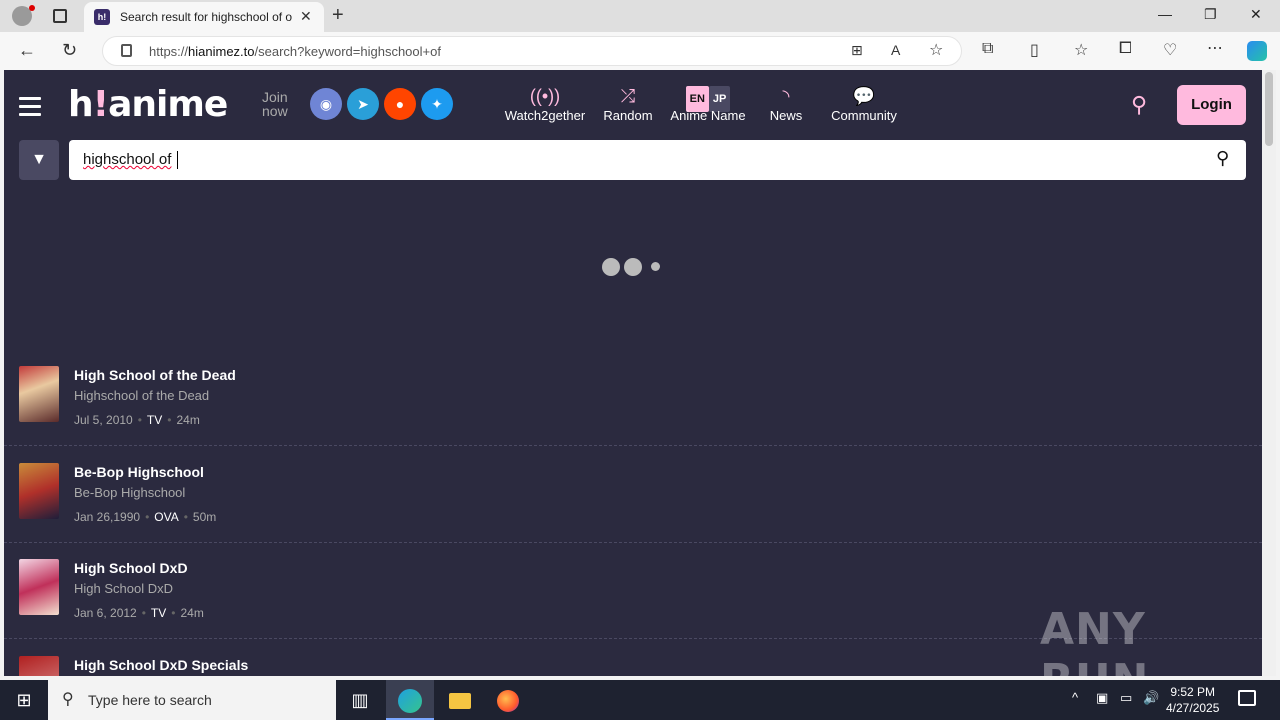 This screenshot has width=1280, height=720. What do you see at coordinates (139, 613) in the screenshot?
I see `result-meta: Jan 6, 2012 • TV • 24m` at bounding box center [139, 613].